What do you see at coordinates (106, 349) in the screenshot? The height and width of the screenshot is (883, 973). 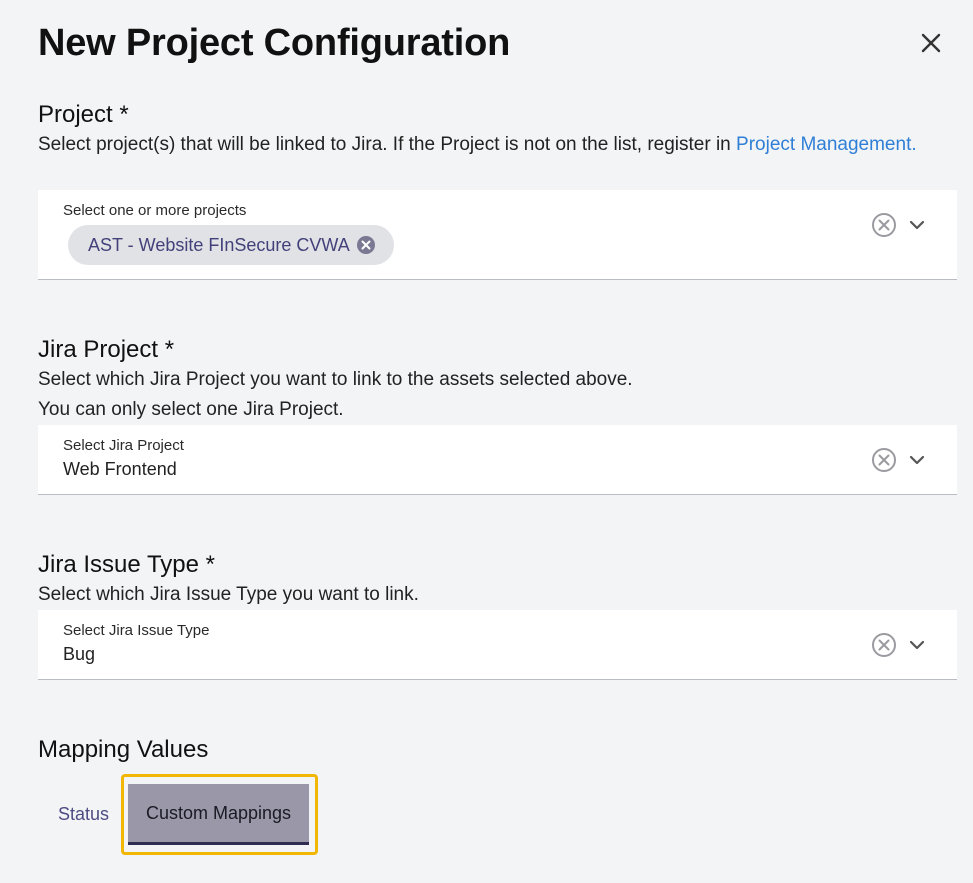 I see `jira-project-section-title: Jira Project *` at bounding box center [106, 349].